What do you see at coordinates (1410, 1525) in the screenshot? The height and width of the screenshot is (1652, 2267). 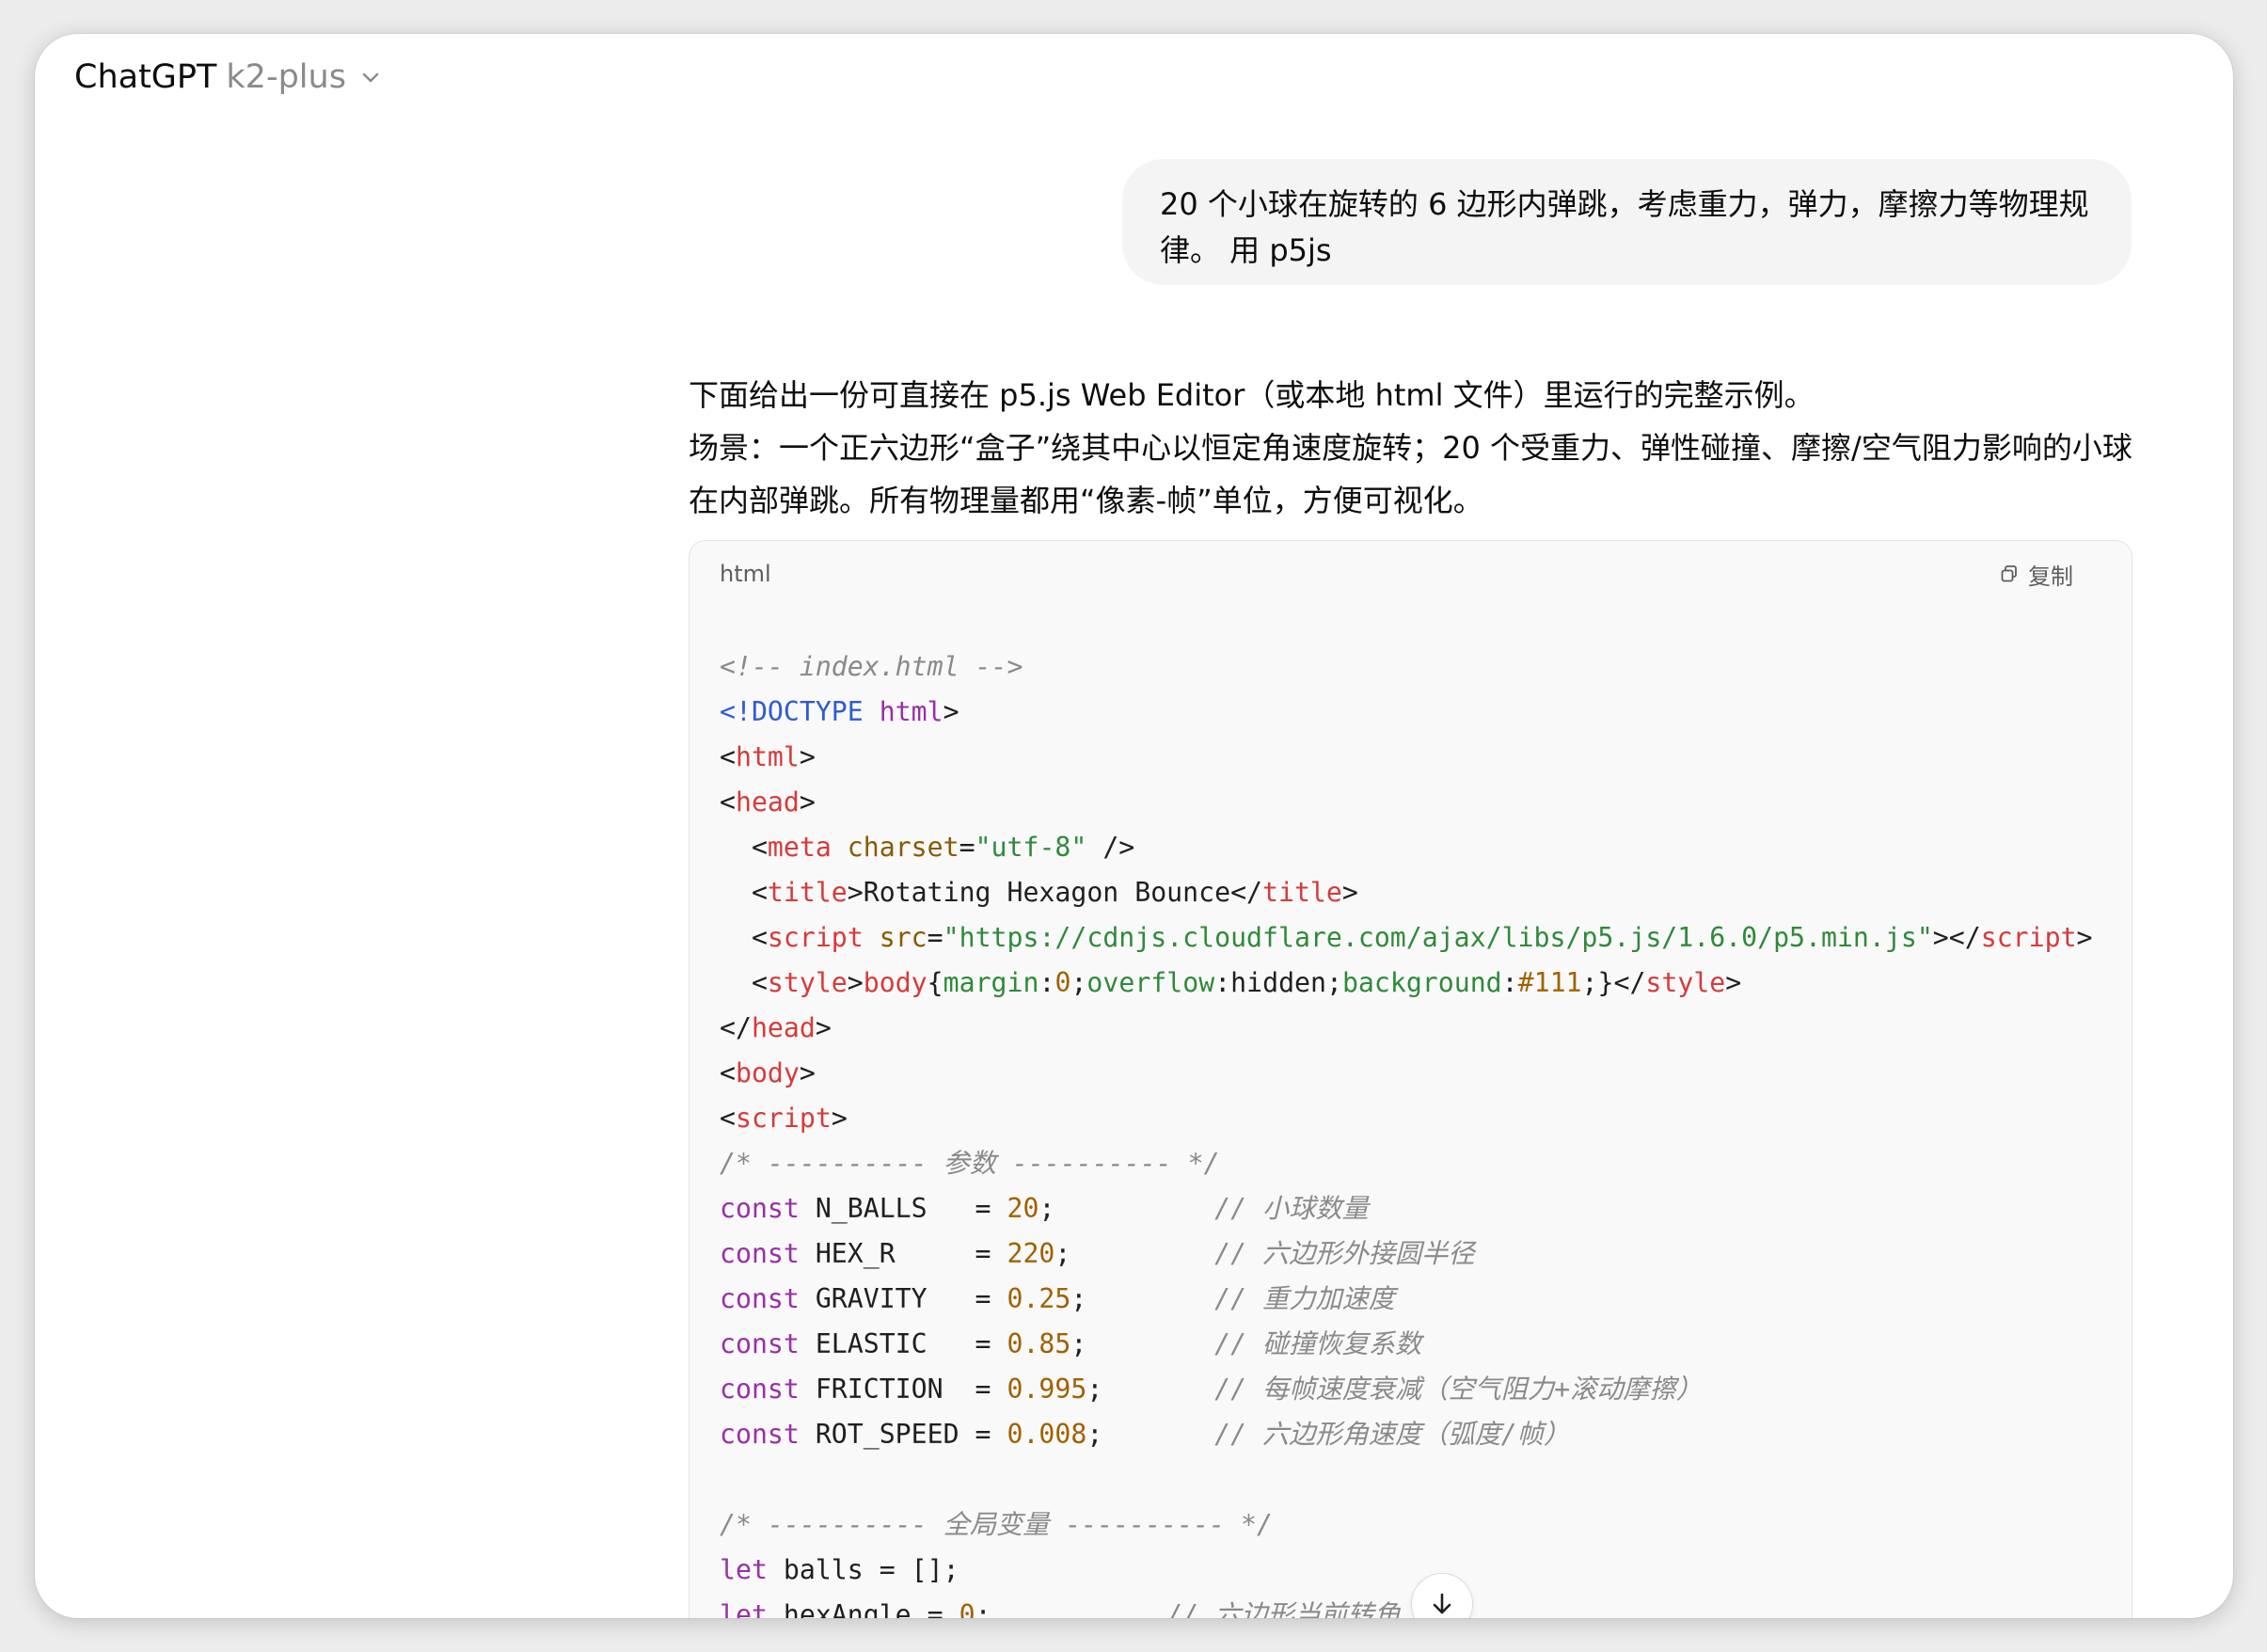 I see `code-line: /* ---------- 全局变量 ---------- */` at bounding box center [1410, 1525].